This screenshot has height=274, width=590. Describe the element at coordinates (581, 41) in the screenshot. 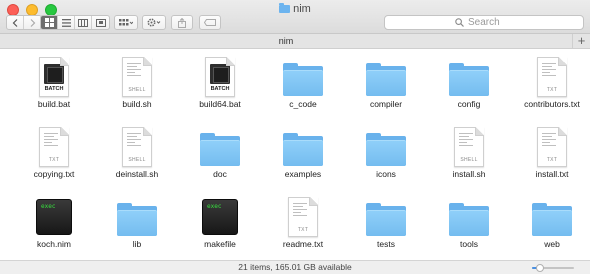

I see `new-tab-button: +` at that location.